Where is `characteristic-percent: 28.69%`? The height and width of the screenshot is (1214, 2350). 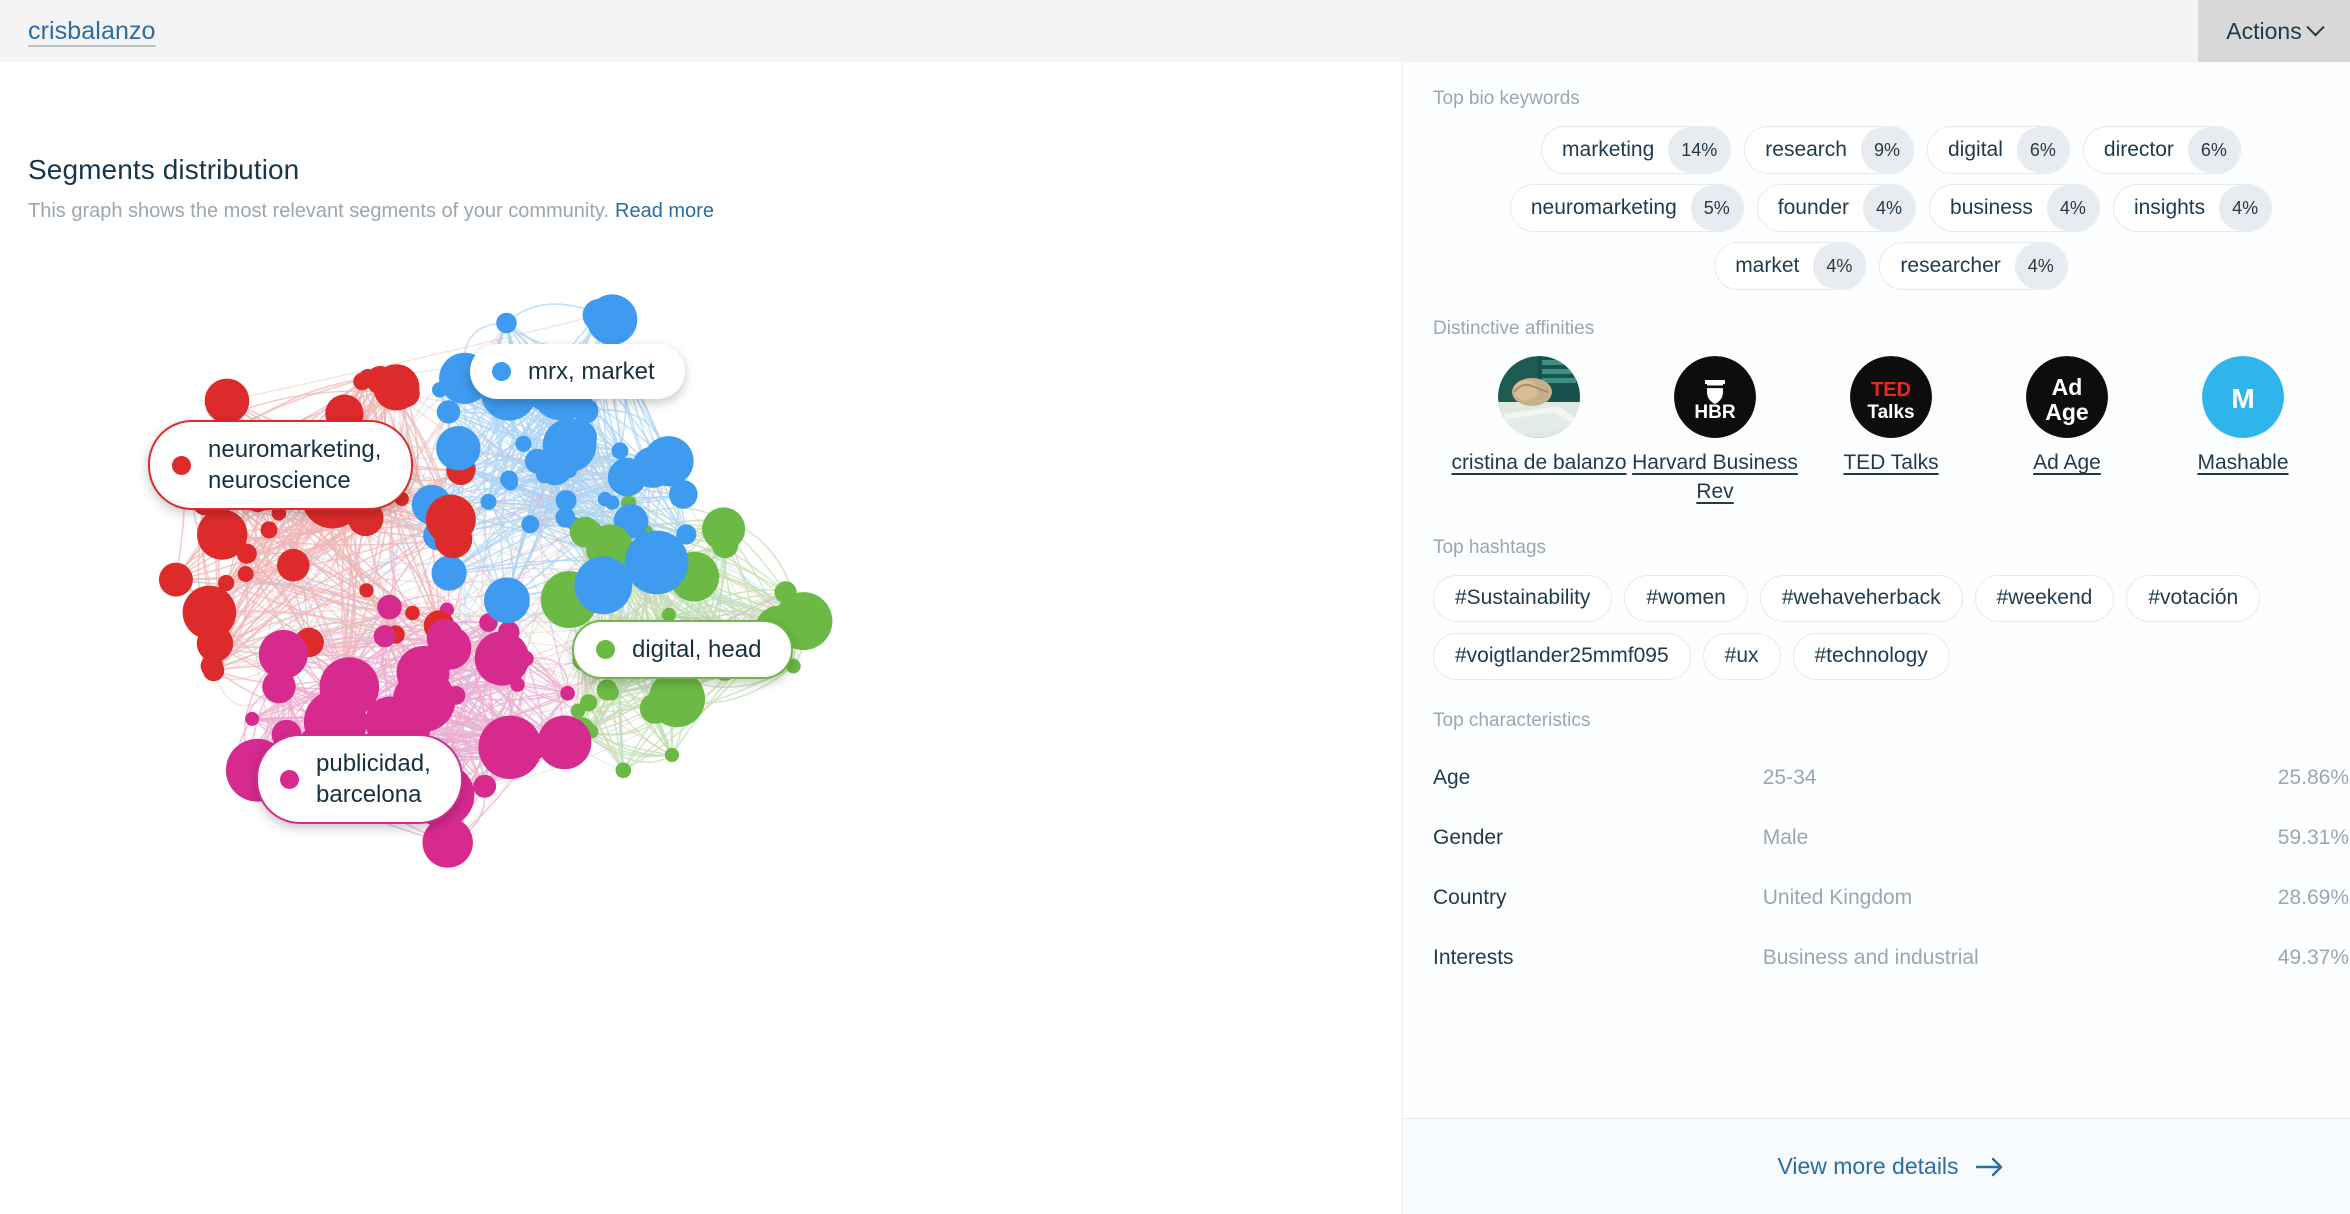
characteristic-percent: 28.69% is located at coordinates (2313, 897).